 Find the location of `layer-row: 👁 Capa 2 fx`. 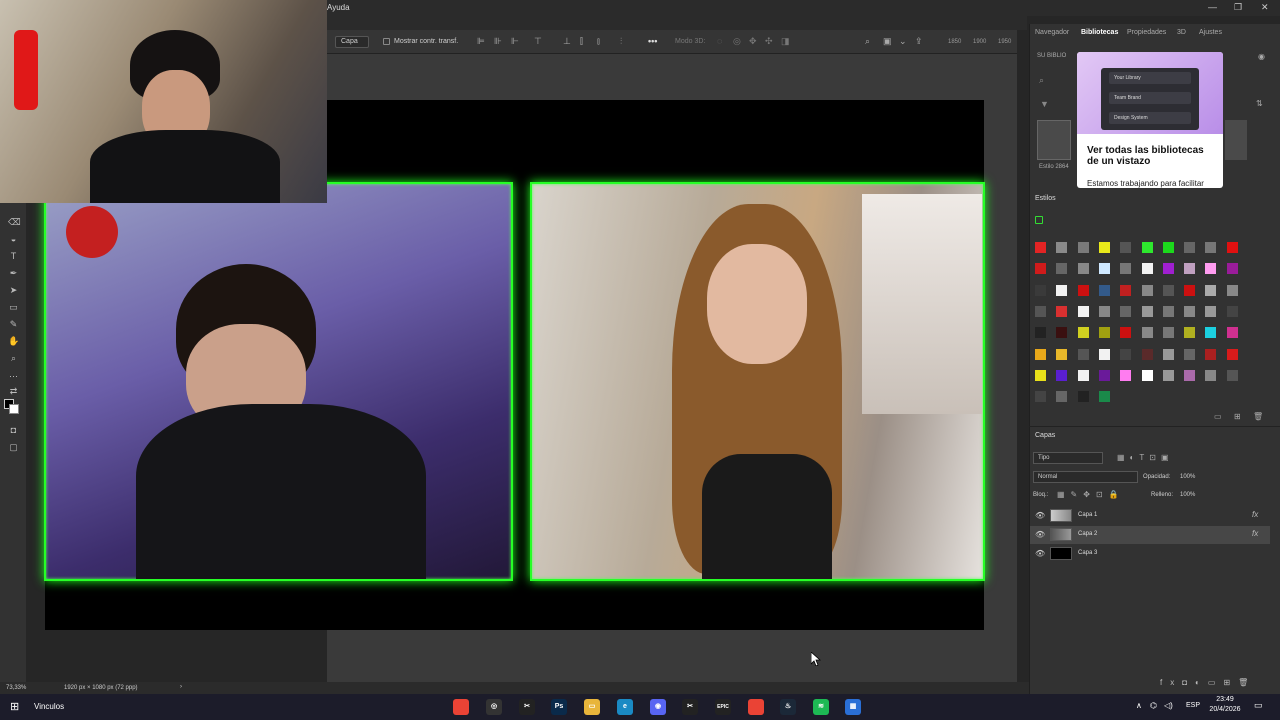

layer-row: 👁 Capa 2 fx is located at coordinates (1150, 535).